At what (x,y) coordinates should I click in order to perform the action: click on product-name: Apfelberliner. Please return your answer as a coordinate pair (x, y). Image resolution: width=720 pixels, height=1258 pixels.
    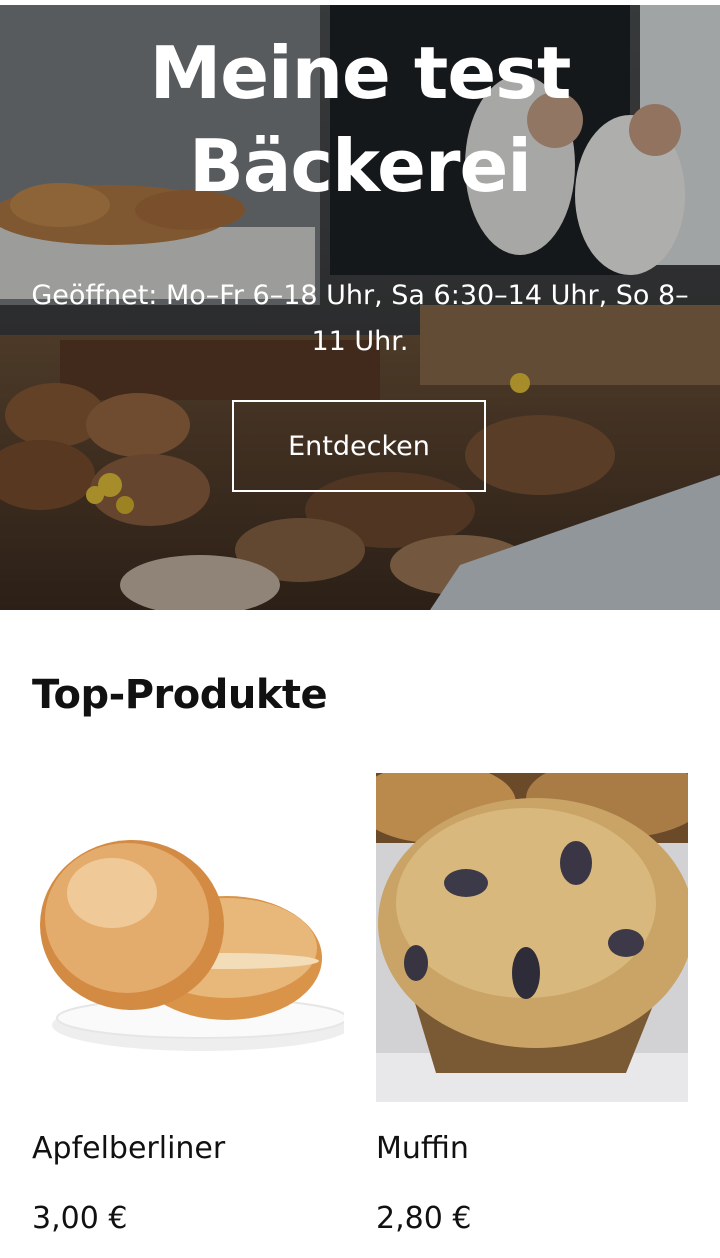
    Looking at the image, I should click on (188, 1148).